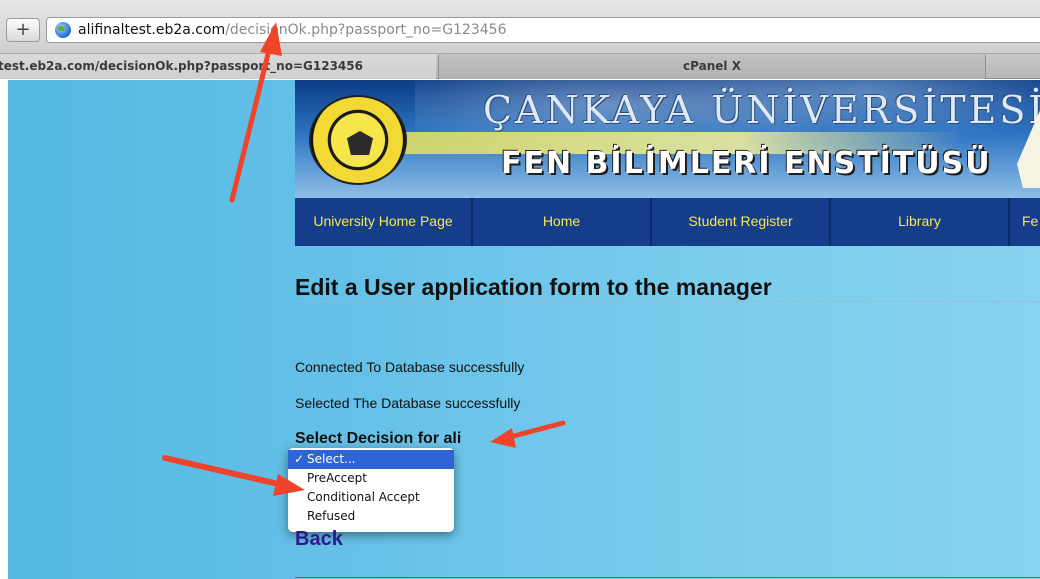 This screenshot has height=579, width=1040. What do you see at coordinates (371, 516) in the screenshot?
I see `option-refused: Refused` at bounding box center [371, 516].